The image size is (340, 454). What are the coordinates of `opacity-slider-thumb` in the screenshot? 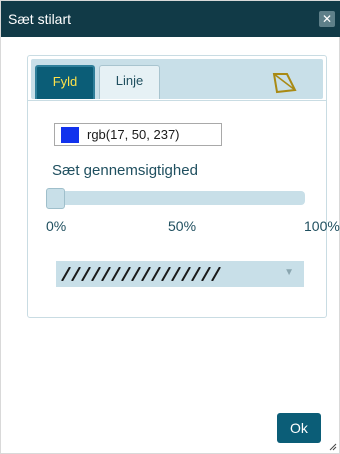 It's located at (55, 198).